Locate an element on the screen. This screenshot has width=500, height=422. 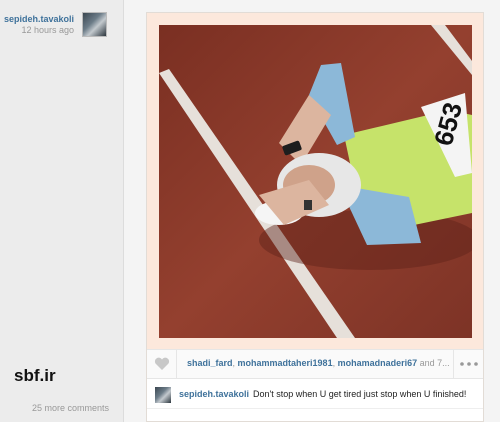
heart-icon is located at coordinates (161, 363).